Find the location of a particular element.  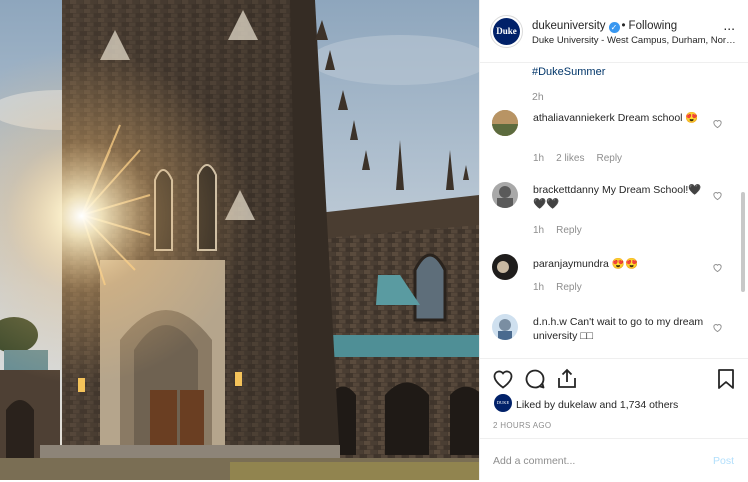

comment-meta: 1h 2 likes Reply is located at coordinates (583, 158).